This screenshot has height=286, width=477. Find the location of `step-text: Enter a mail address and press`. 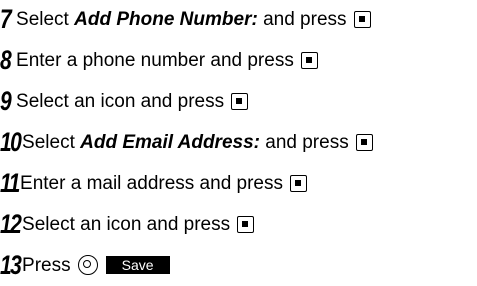

step-text: Enter a mail address and press is located at coordinates (151, 183).